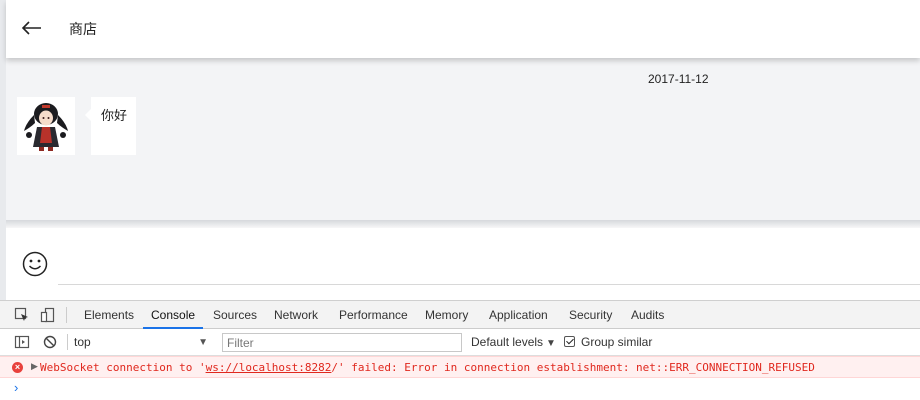 This screenshot has height=400, width=920. I want to click on show-sidebar-button, so click(22, 342).